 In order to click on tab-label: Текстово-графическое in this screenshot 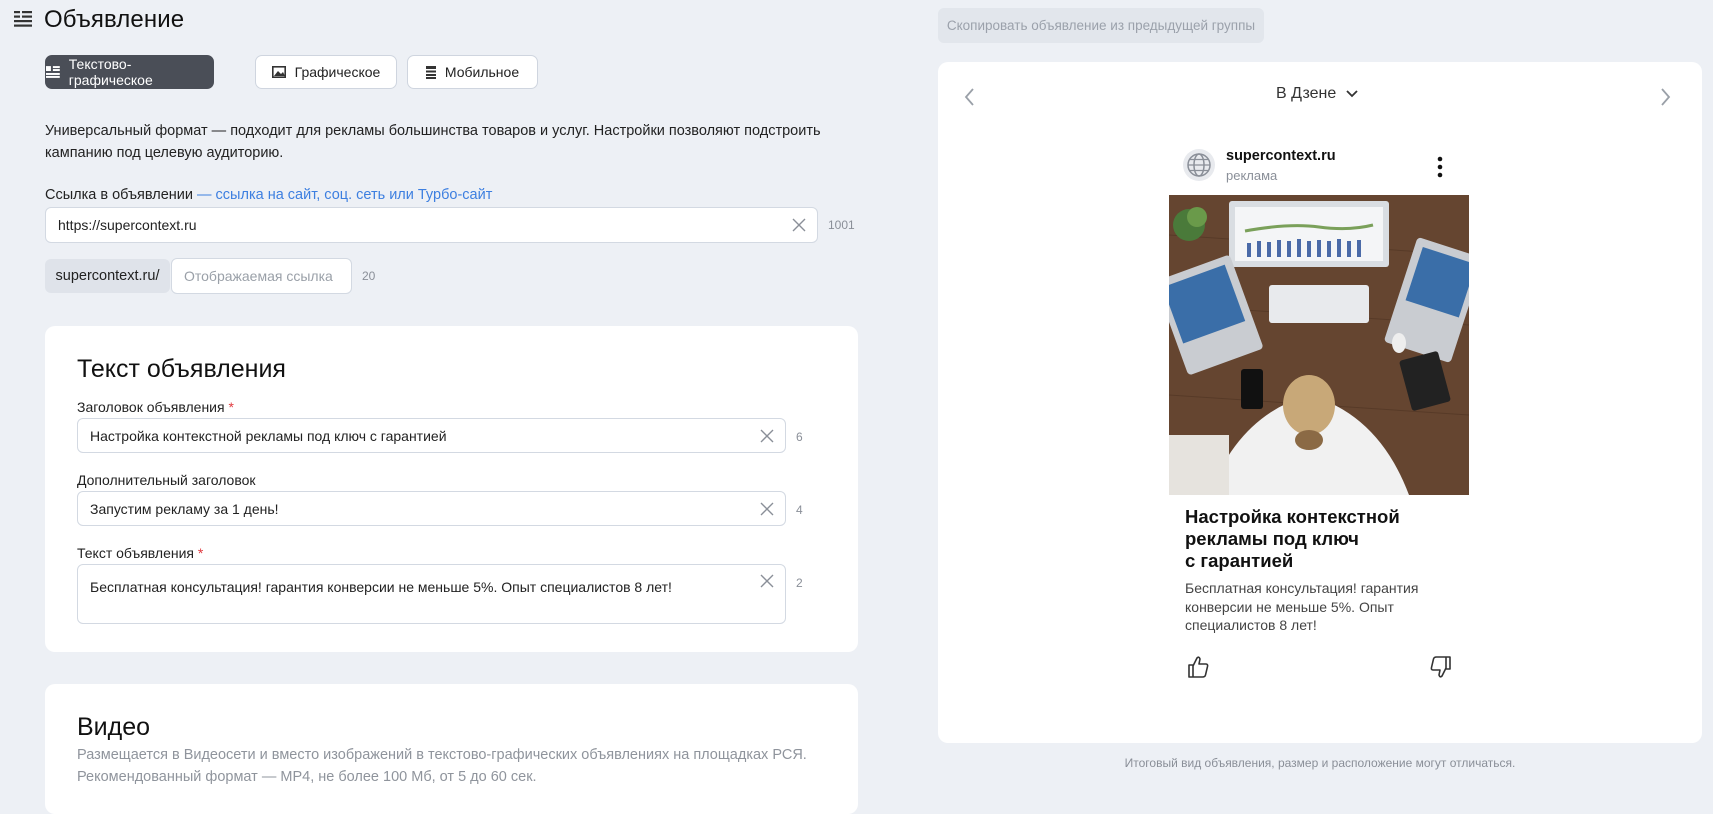, I will do `click(110, 72)`.